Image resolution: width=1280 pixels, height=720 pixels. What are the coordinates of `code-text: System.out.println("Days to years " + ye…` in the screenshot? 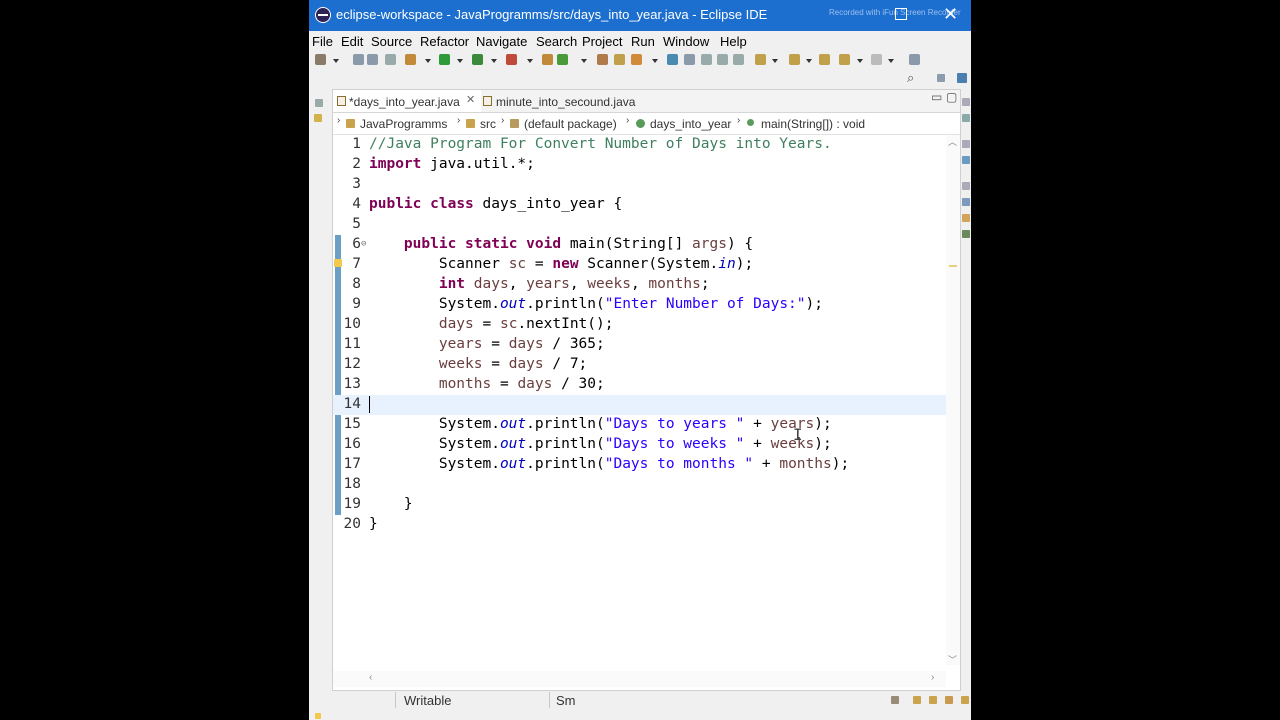 It's located at (600, 424).